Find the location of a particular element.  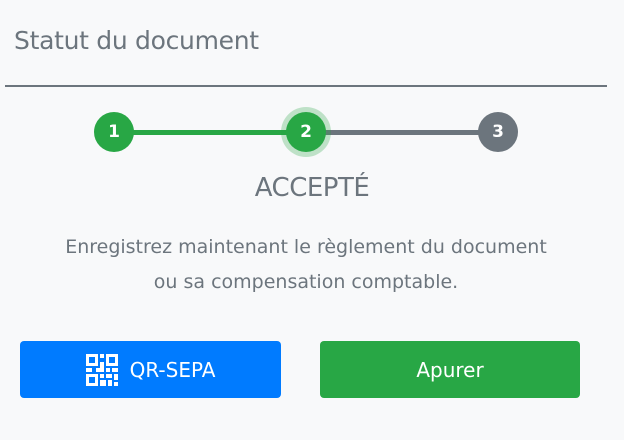

step-2-current: 2 is located at coordinates (306, 132).